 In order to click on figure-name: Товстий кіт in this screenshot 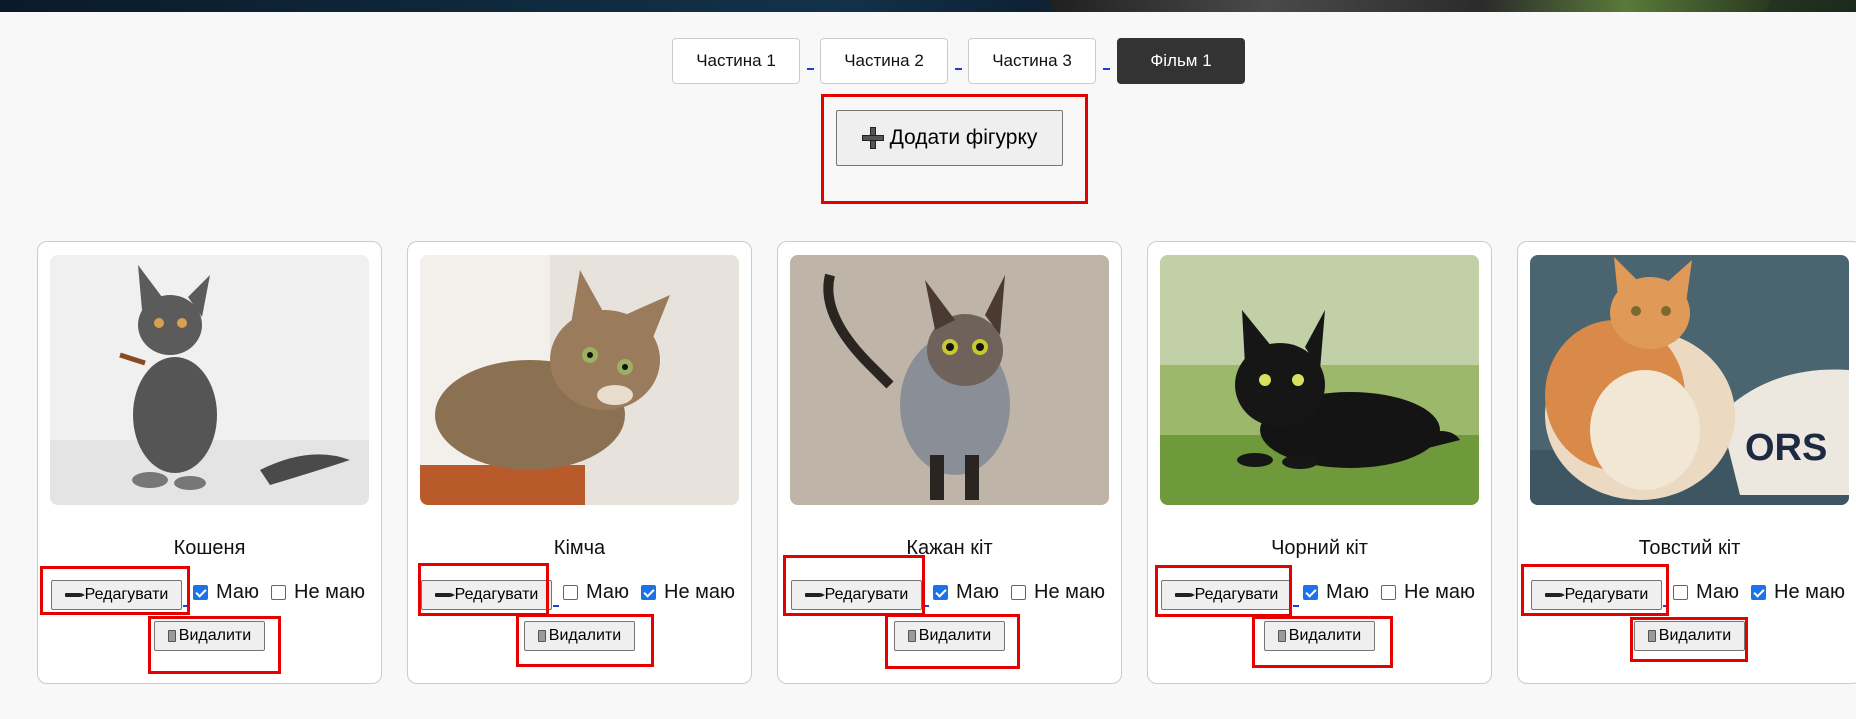, I will do `click(1689, 548)`.